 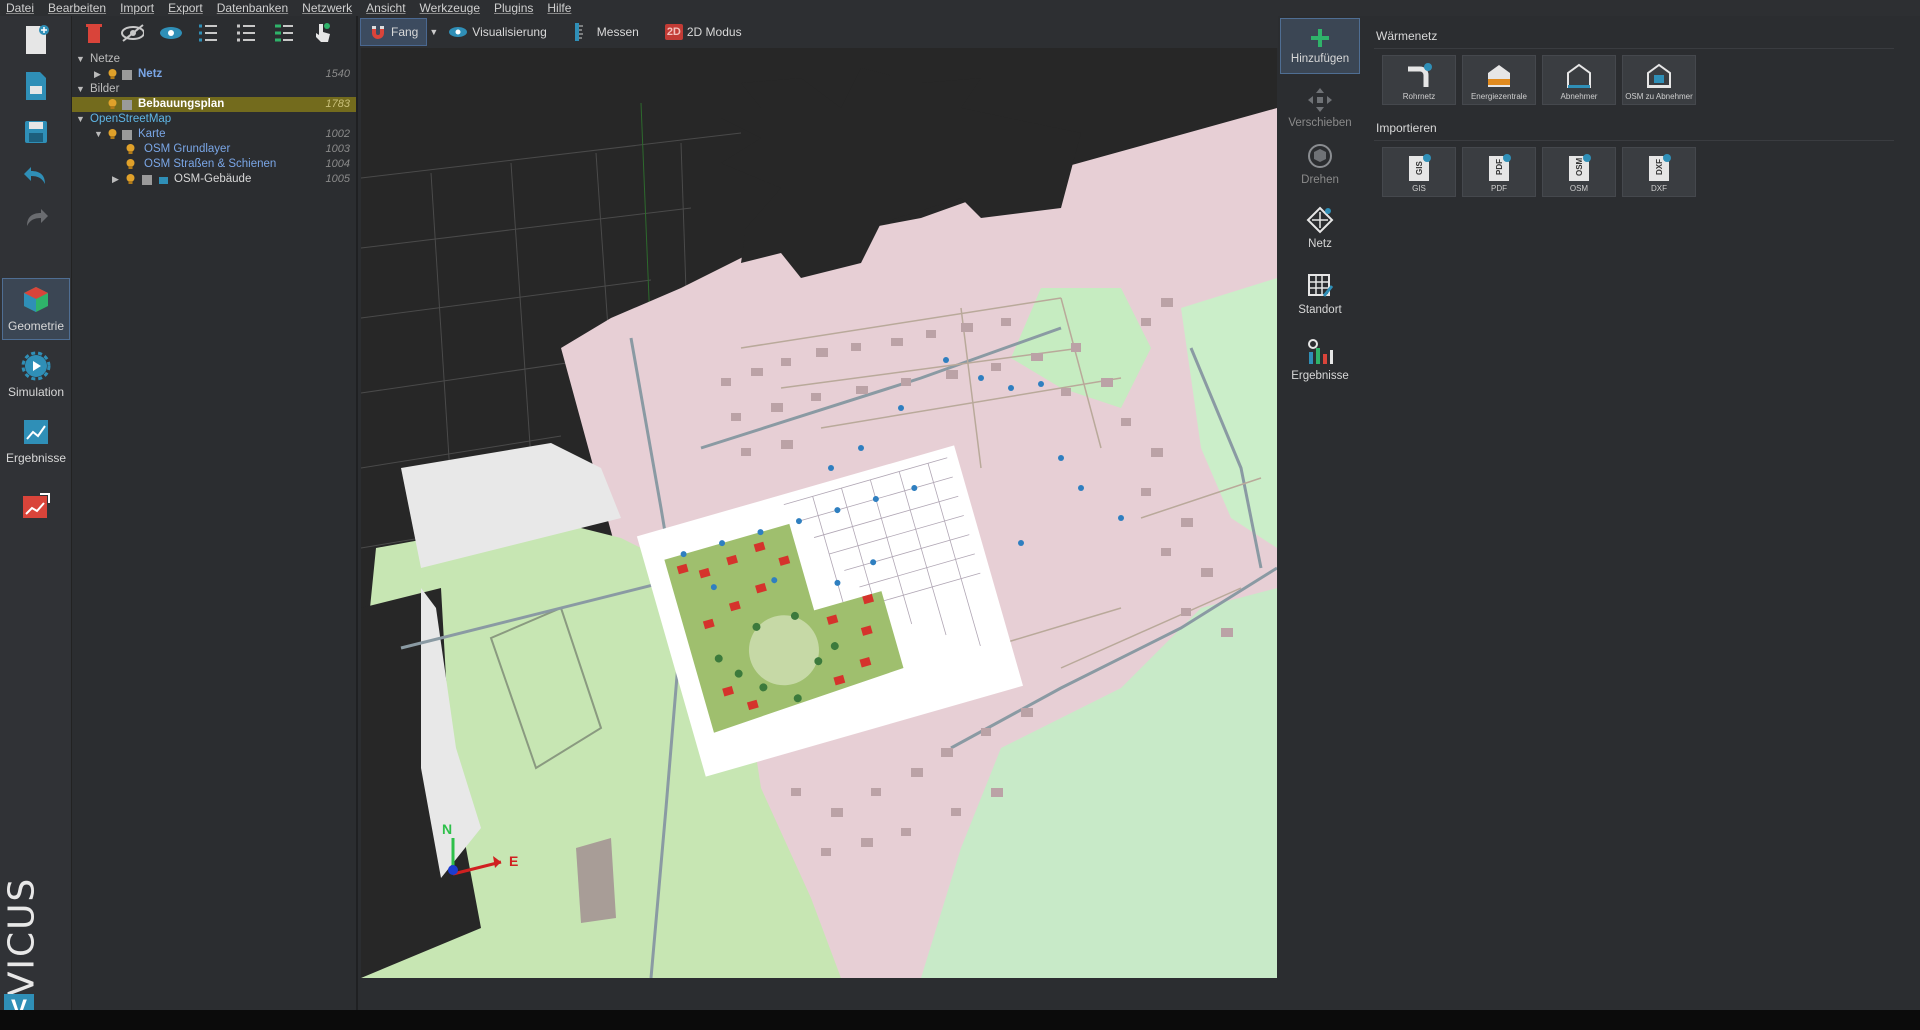 What do you see at coordinates (137, 8) in the screenshot?
I see `menu-import: Import` at bounding box center [137, 8].